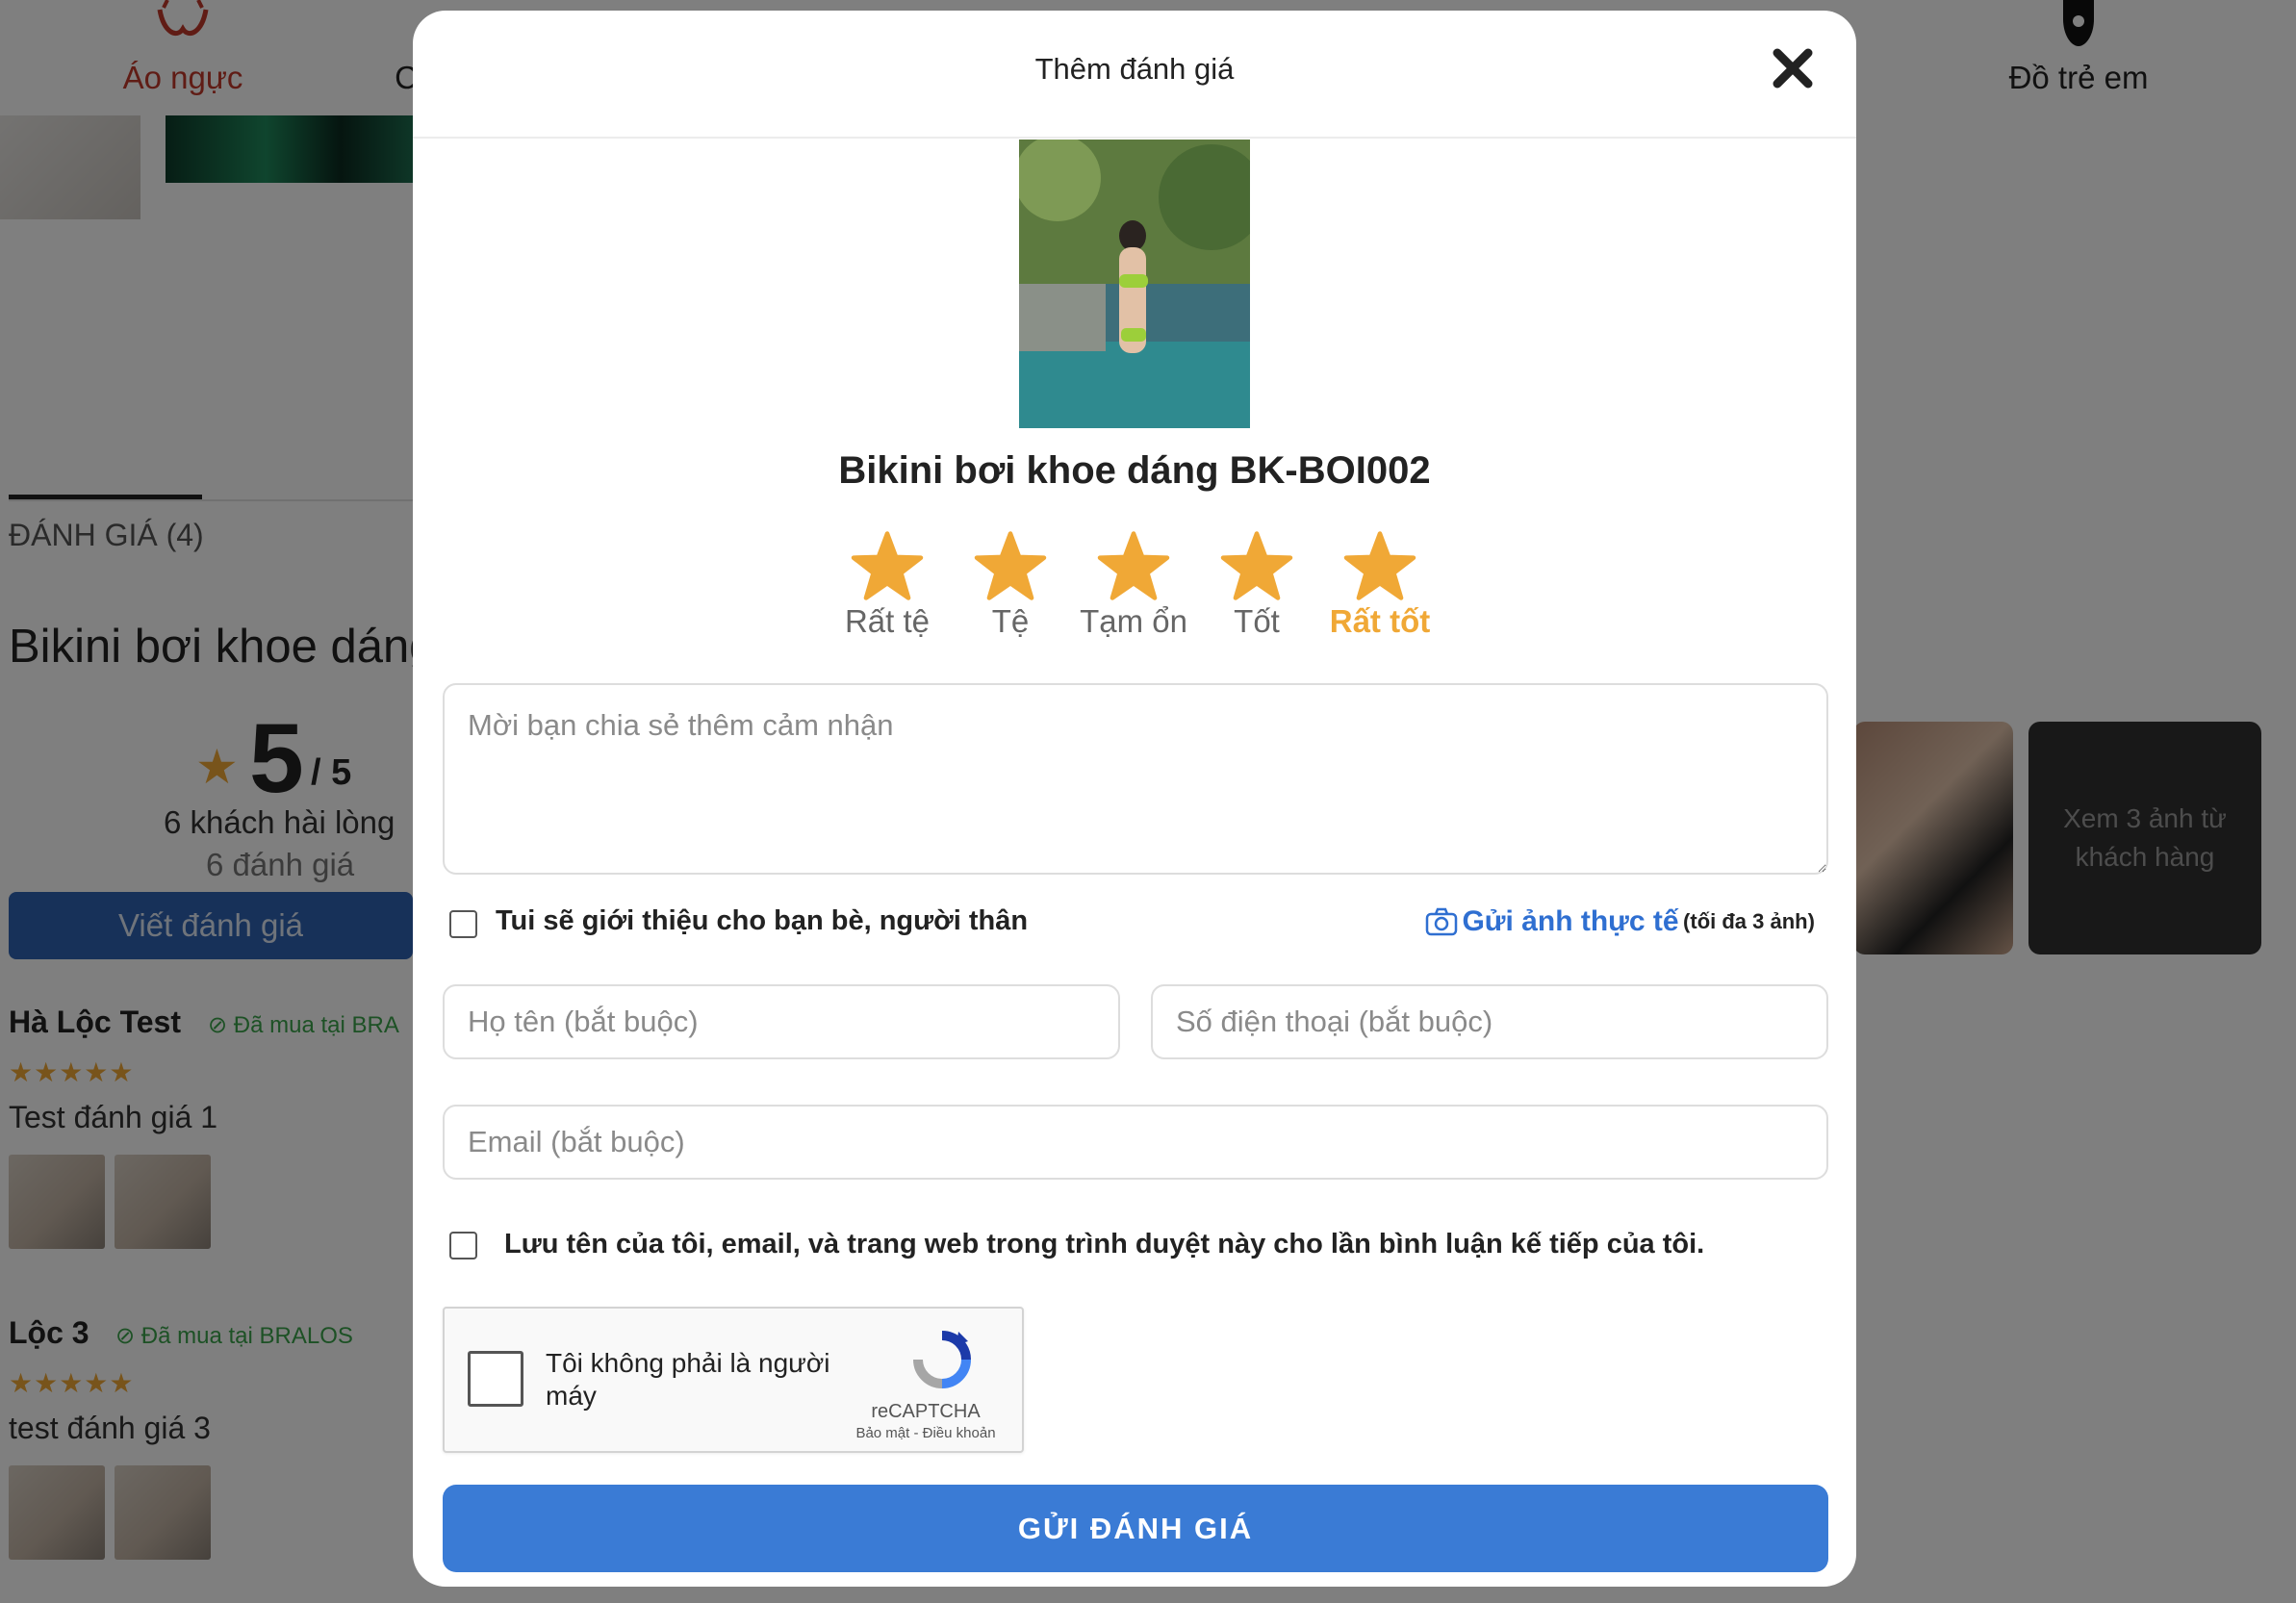 Image resolution: width=2296 pixels, height=1603 pixels. I want to click on submit-review-button: GỬI ĐÁNH GIÁ, so click(1135, 1528).